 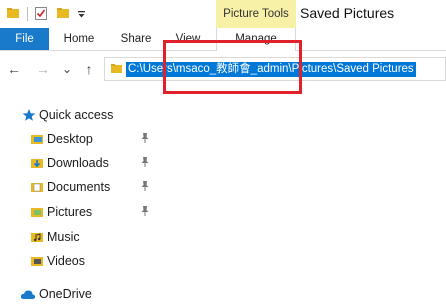 What do you see at coordinates (43, 69) in the screenshot?
I see `forward-button: →` at bounding box center [43, 69].